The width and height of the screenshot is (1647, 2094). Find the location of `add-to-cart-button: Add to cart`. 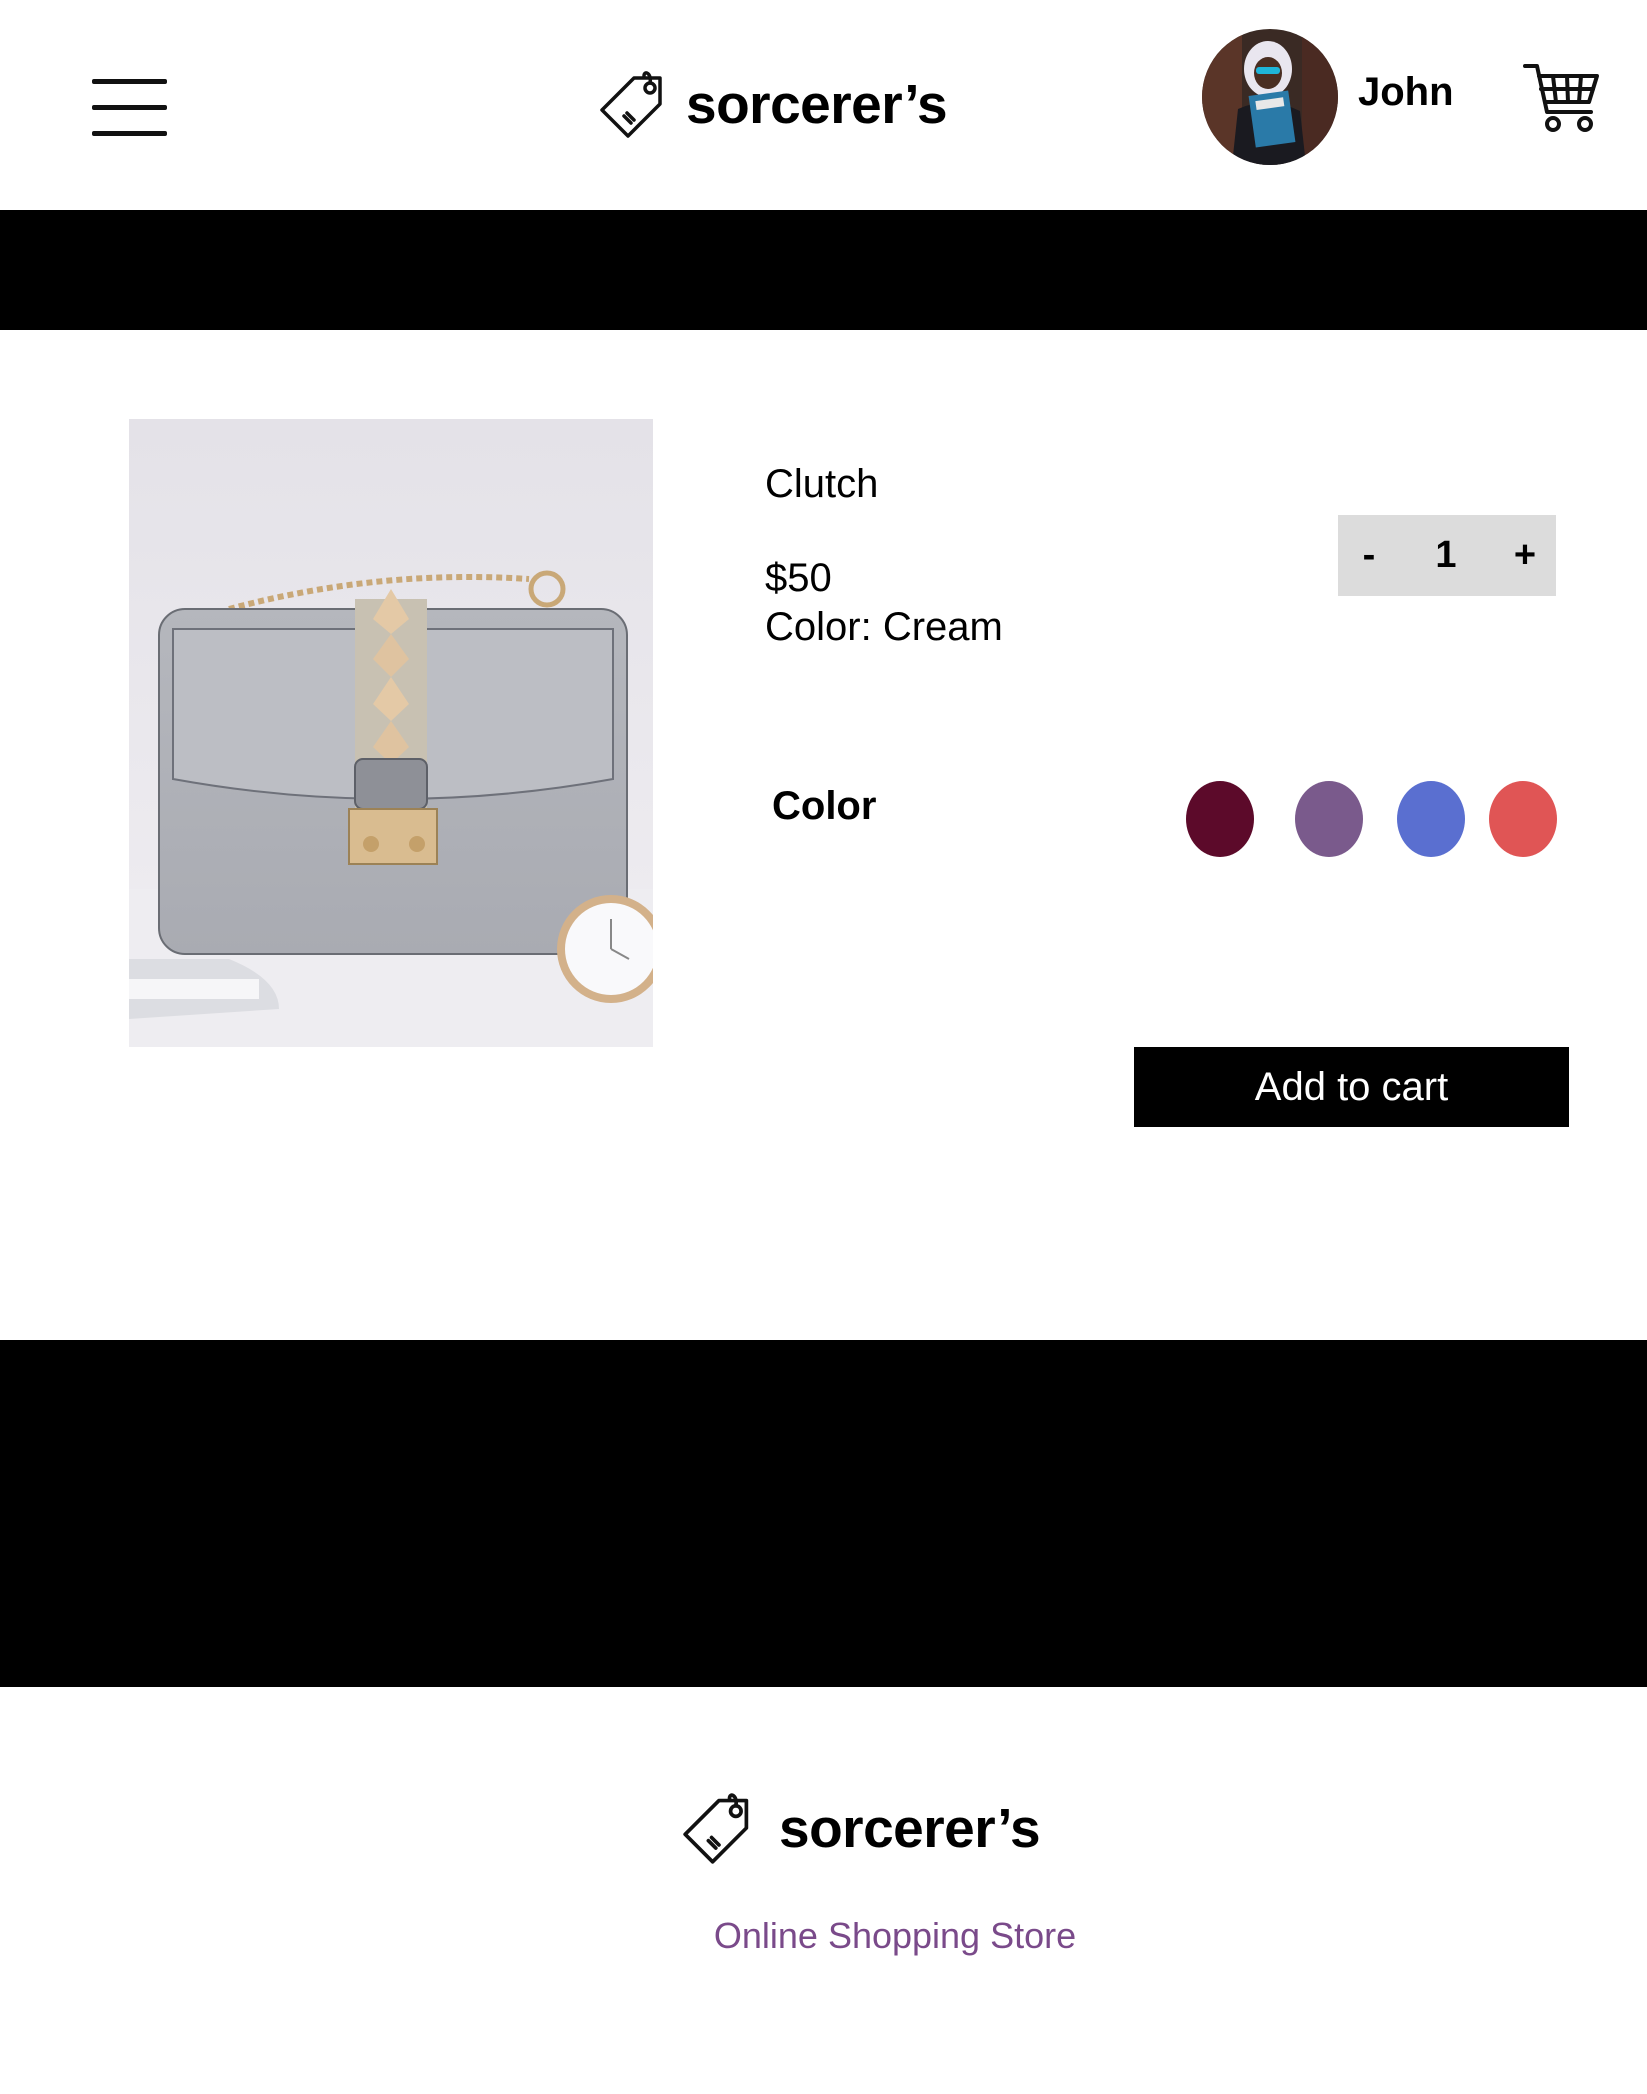

add-to-cart-button: Add to cart is located at coordinates (1351, 1087).